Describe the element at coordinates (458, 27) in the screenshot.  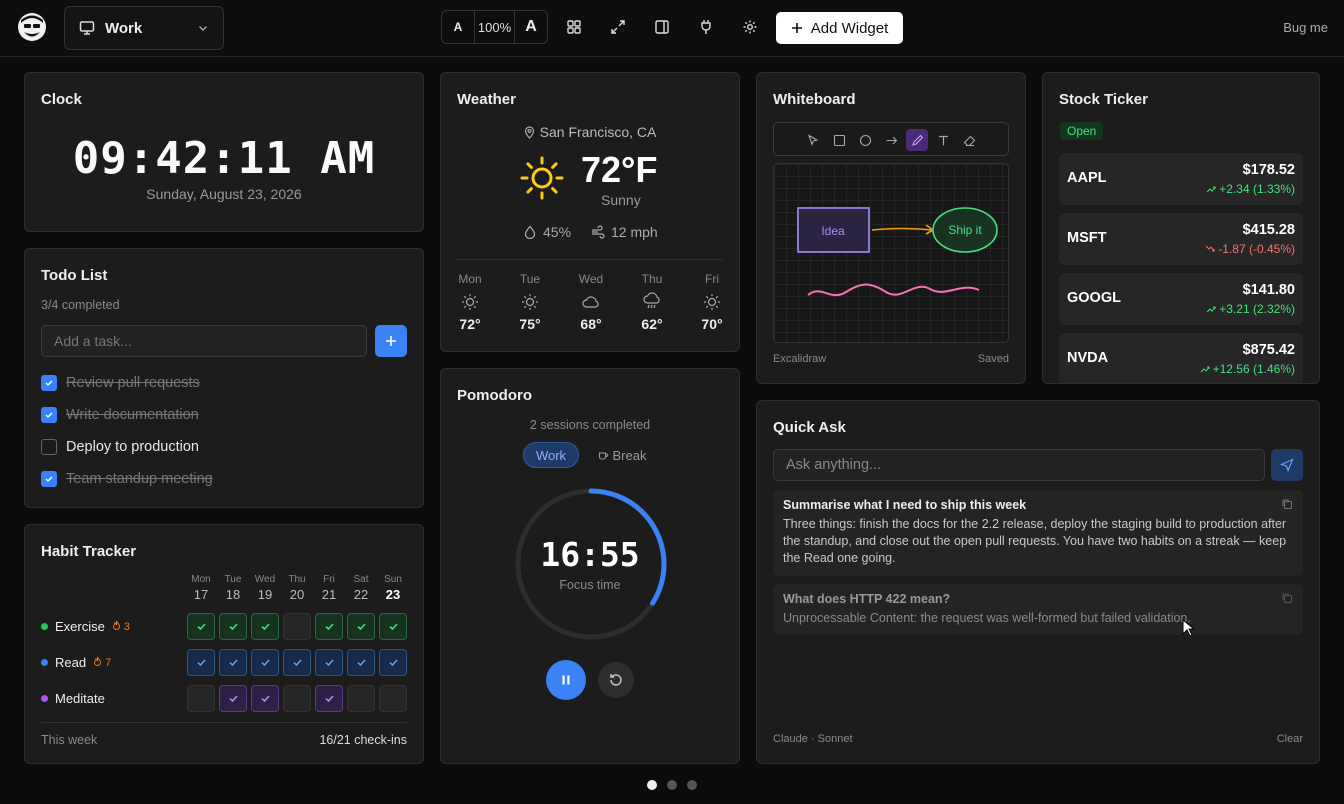
I see `decrease-font-button: A` at that location.